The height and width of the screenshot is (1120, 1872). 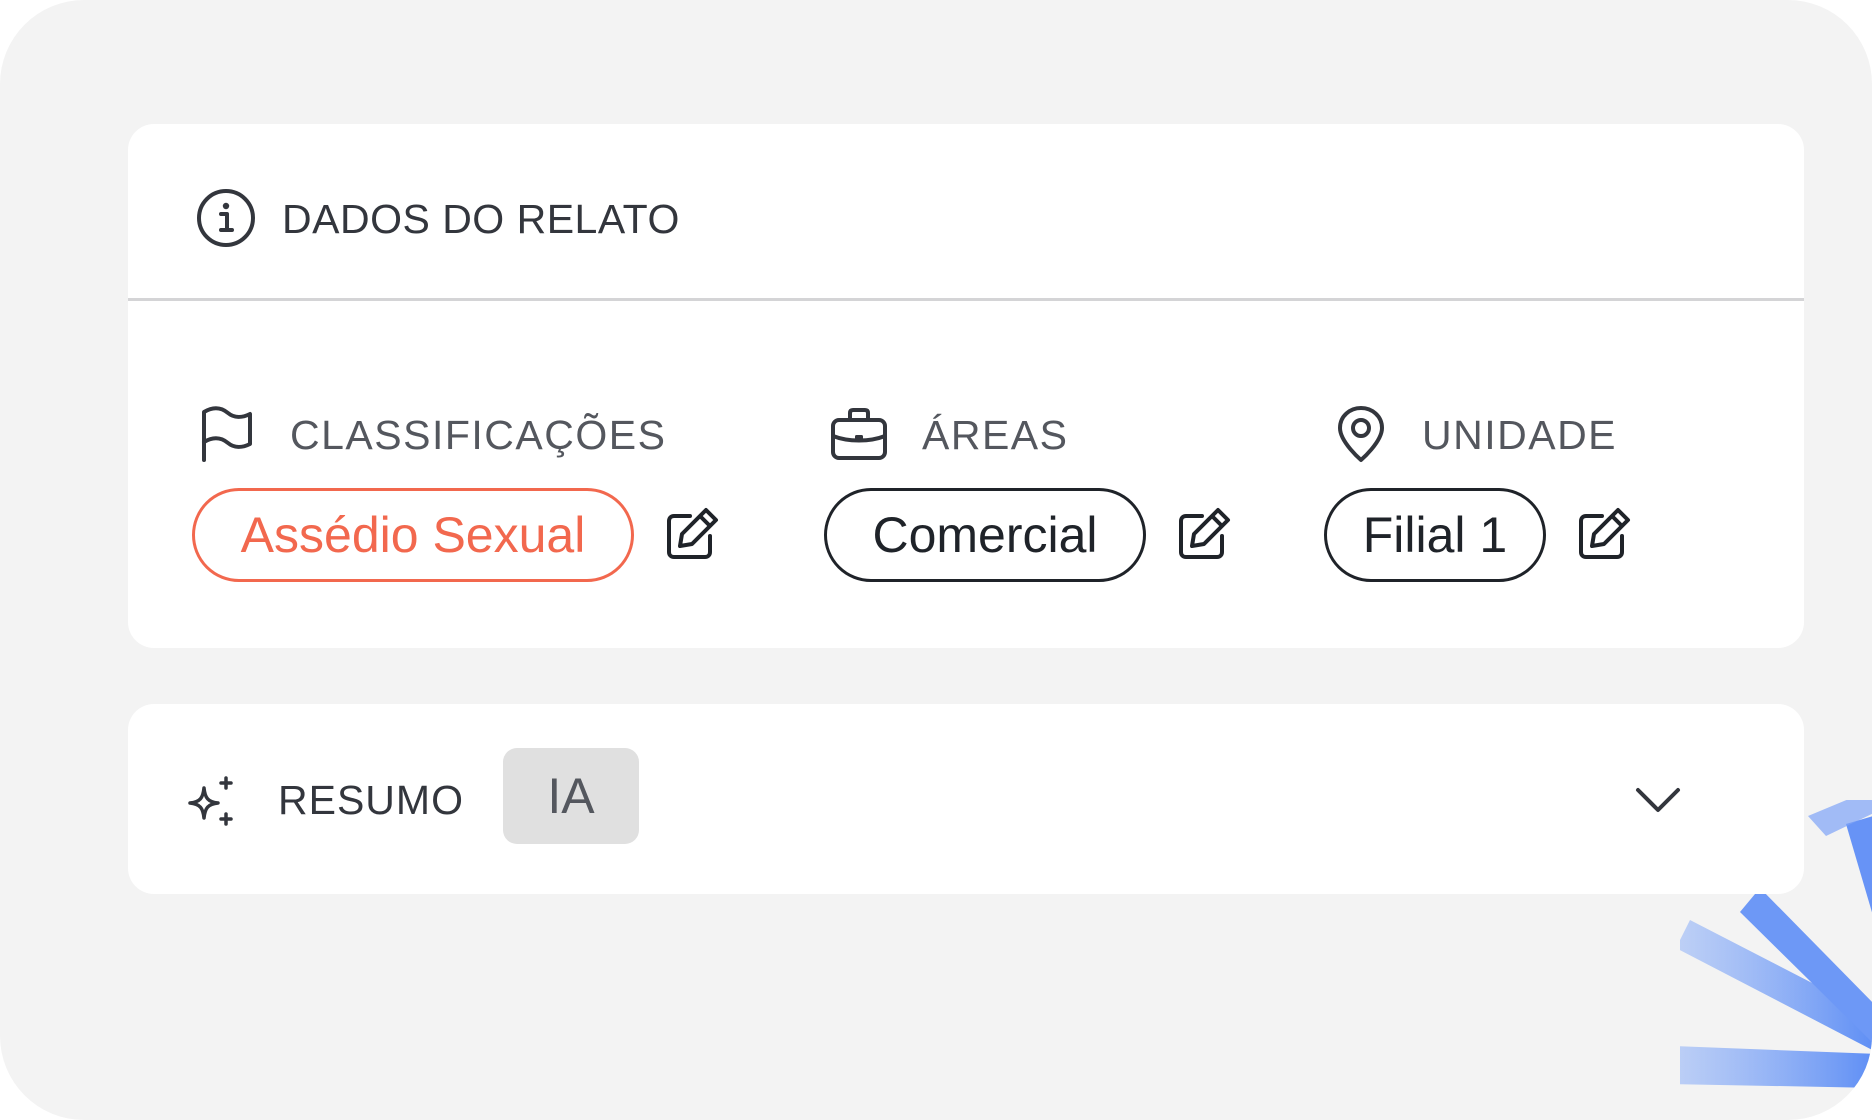 I want to click on info-icon, so click(x=226, y=218).